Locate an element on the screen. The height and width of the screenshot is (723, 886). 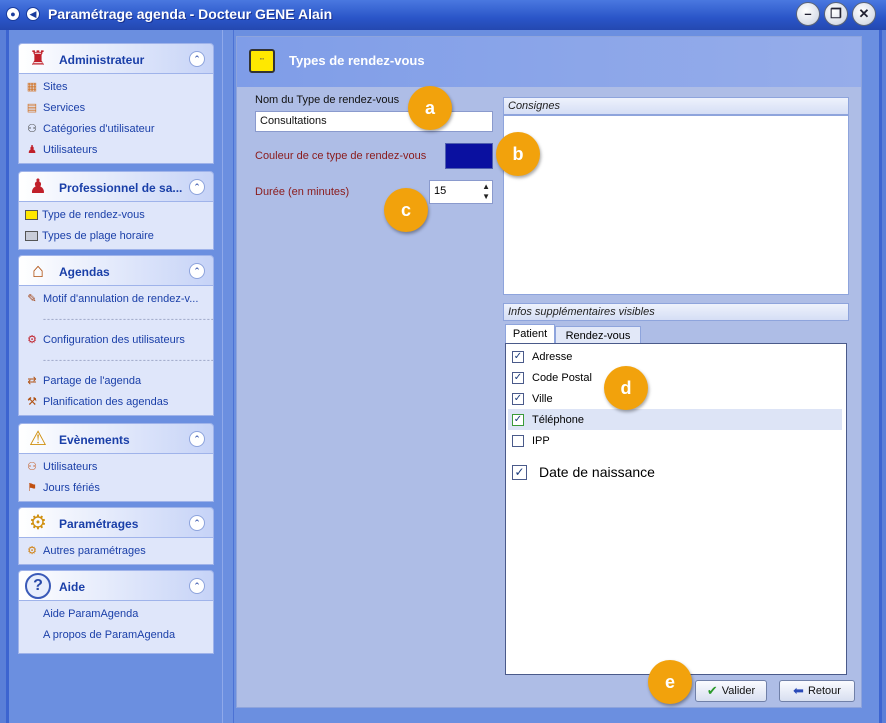
sidebar-item-services: ▤ Services is located at coordinates (116, 107).